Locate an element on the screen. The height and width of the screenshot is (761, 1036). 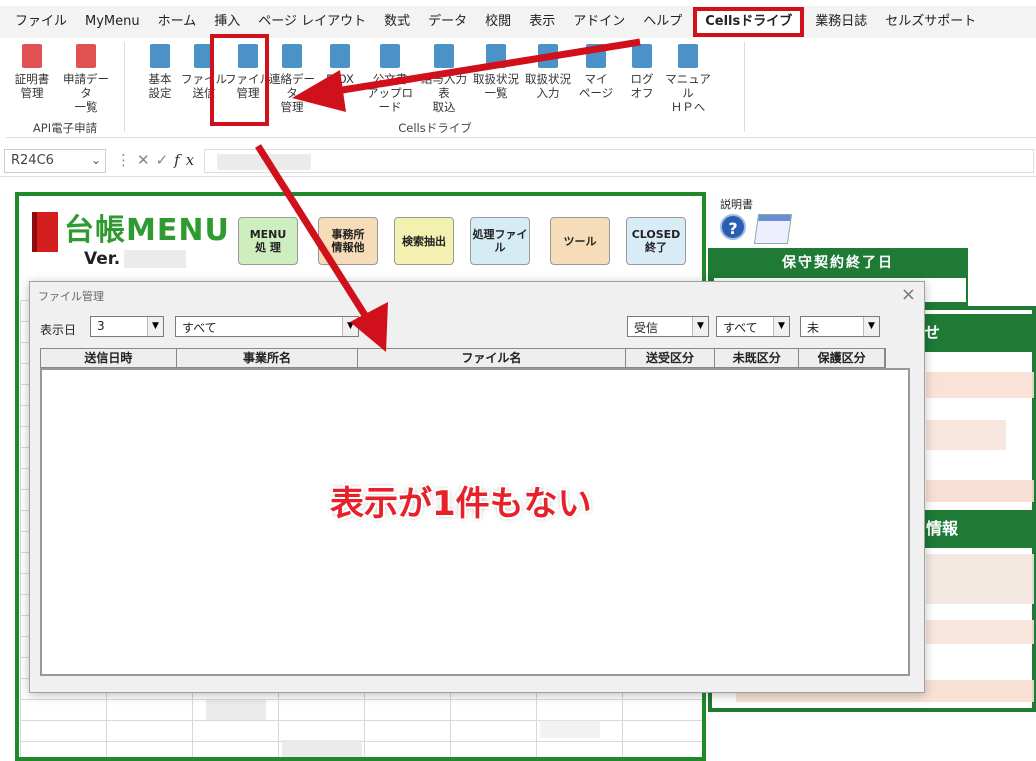
ribbon-button-label: 一覧 is located at coordinates (496, 93).